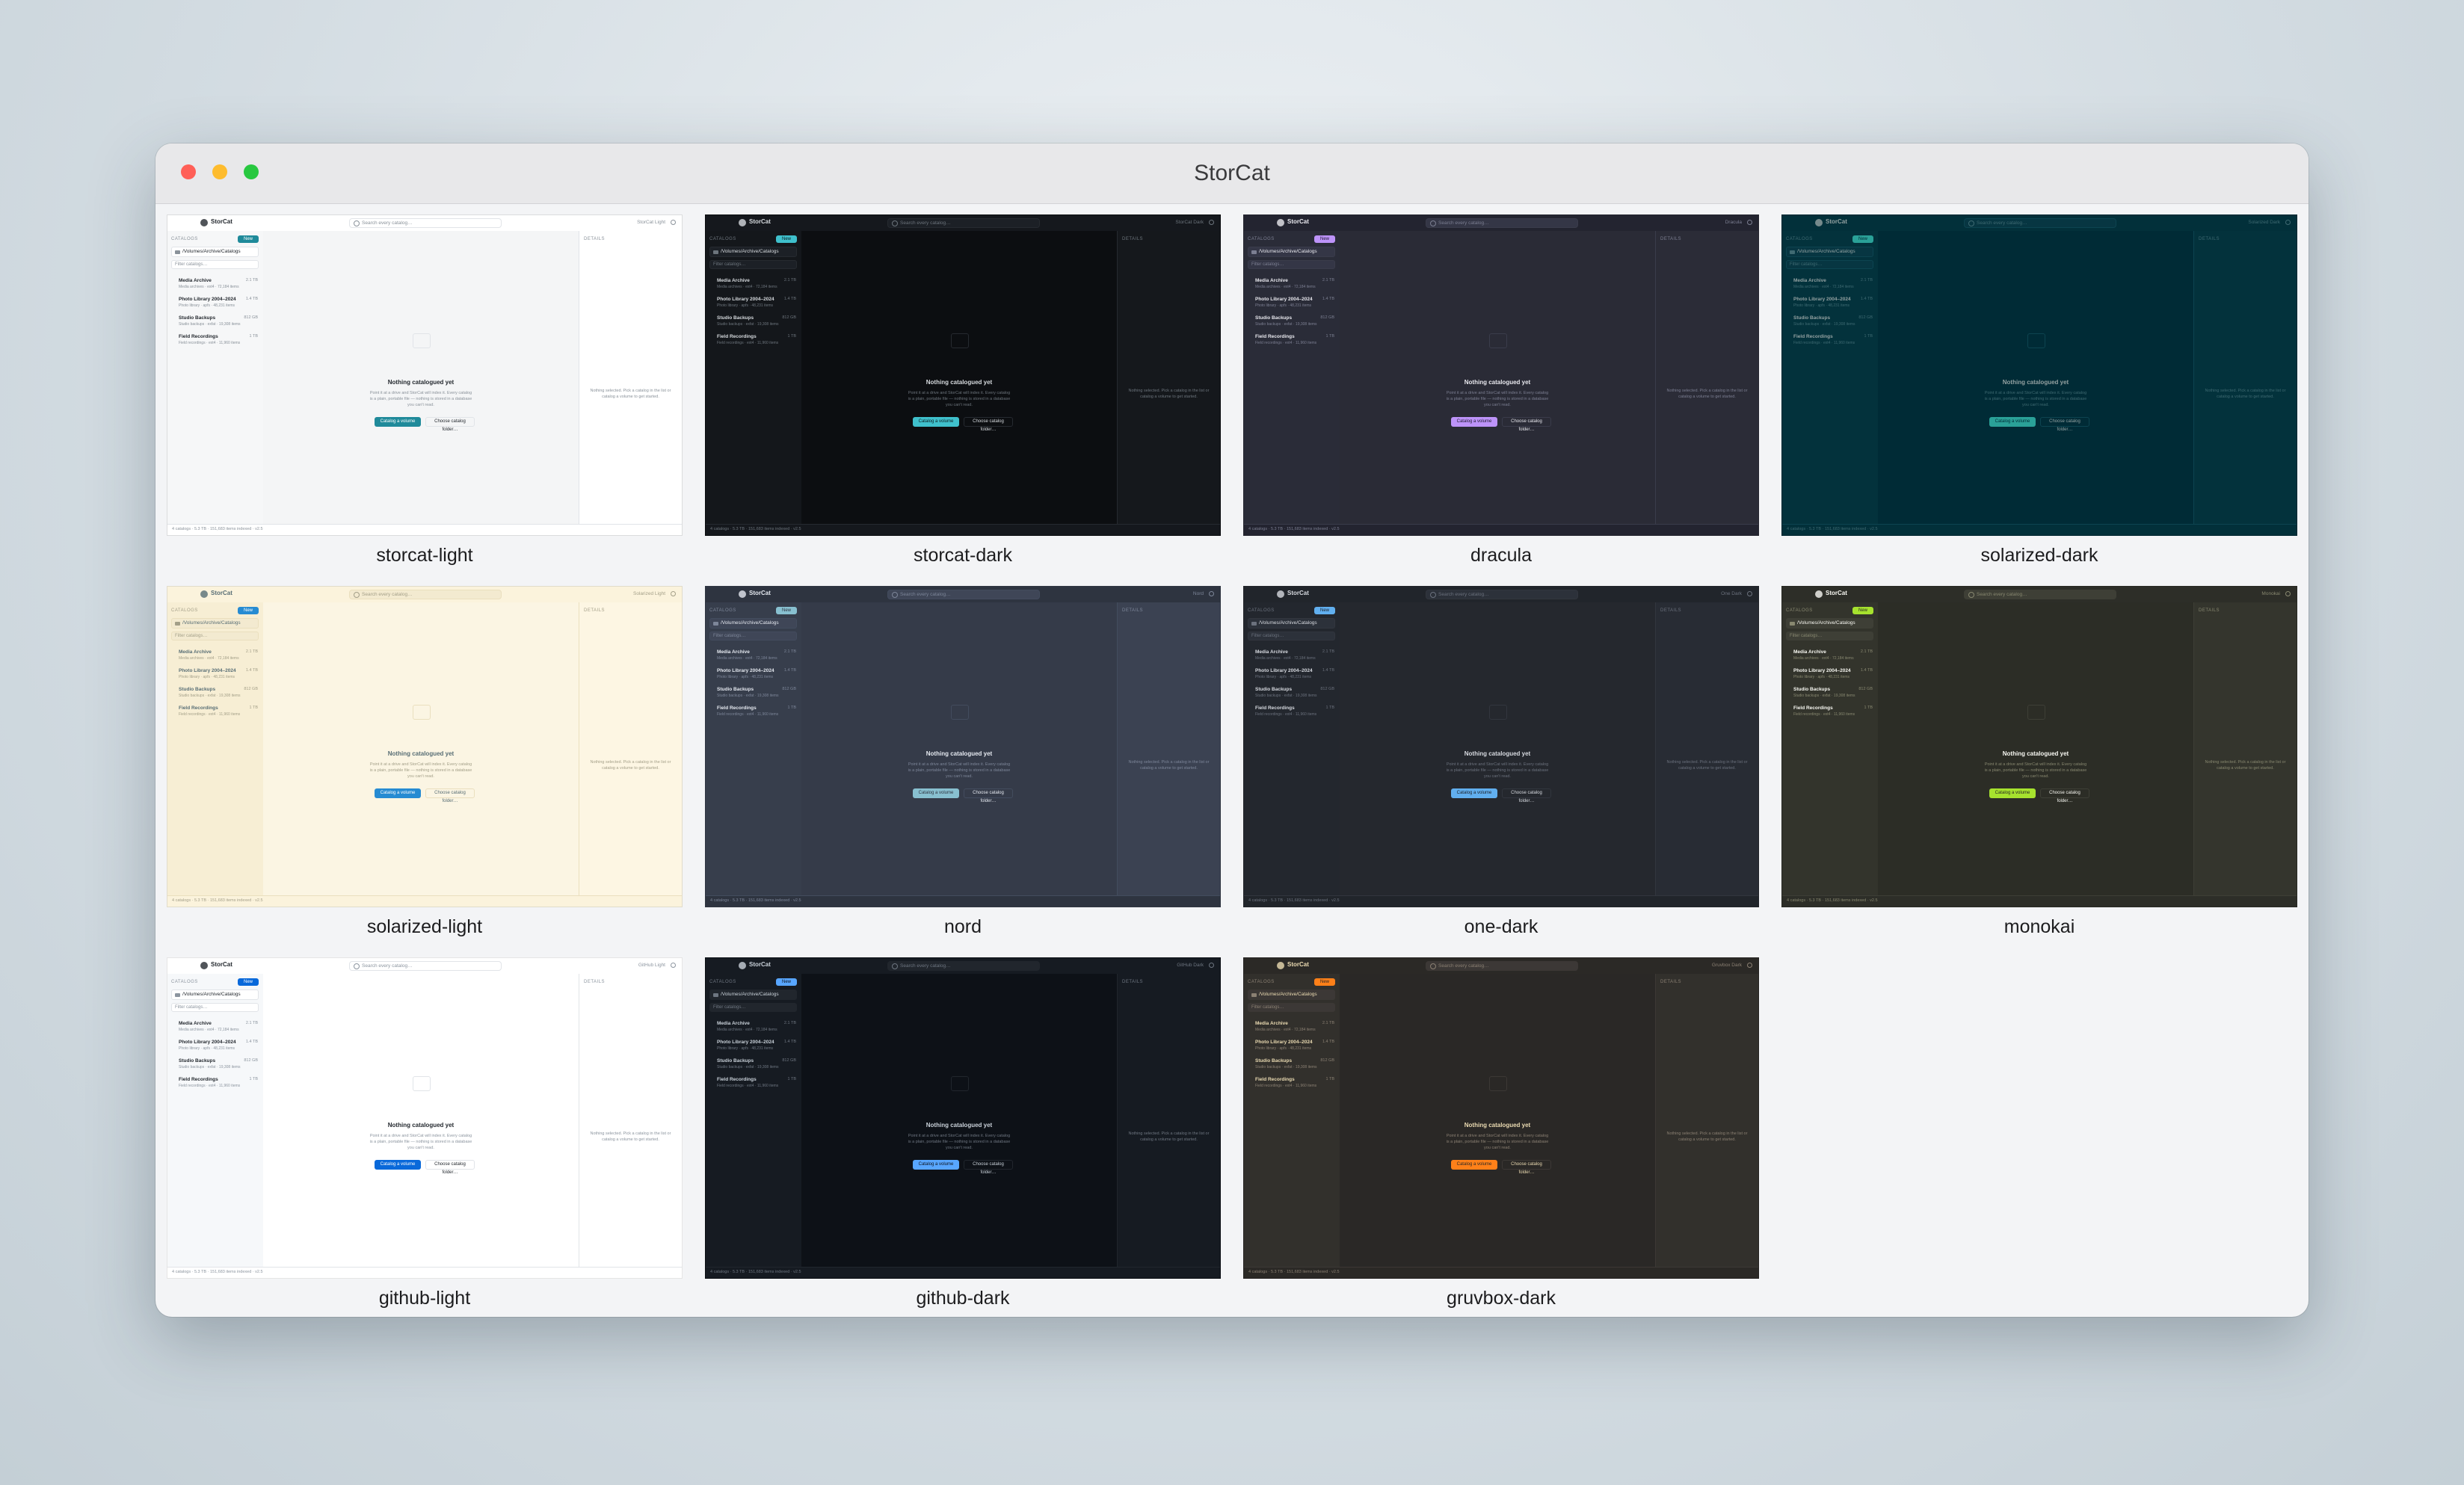  Describe the element at coordinates (1288, 994) in the screenshot. I see `catalog-path-text: /Volumes/Archive/Catalogs` at that location.